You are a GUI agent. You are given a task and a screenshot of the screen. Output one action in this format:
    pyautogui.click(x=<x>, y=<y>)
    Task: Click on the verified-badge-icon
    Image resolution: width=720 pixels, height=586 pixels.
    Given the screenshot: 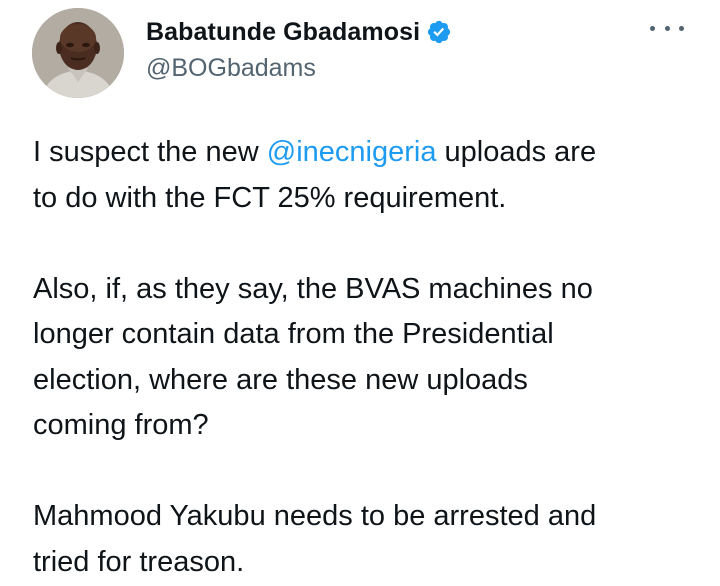 What is the action you would take?
    pyautogui.click(x=439, y=32)
    